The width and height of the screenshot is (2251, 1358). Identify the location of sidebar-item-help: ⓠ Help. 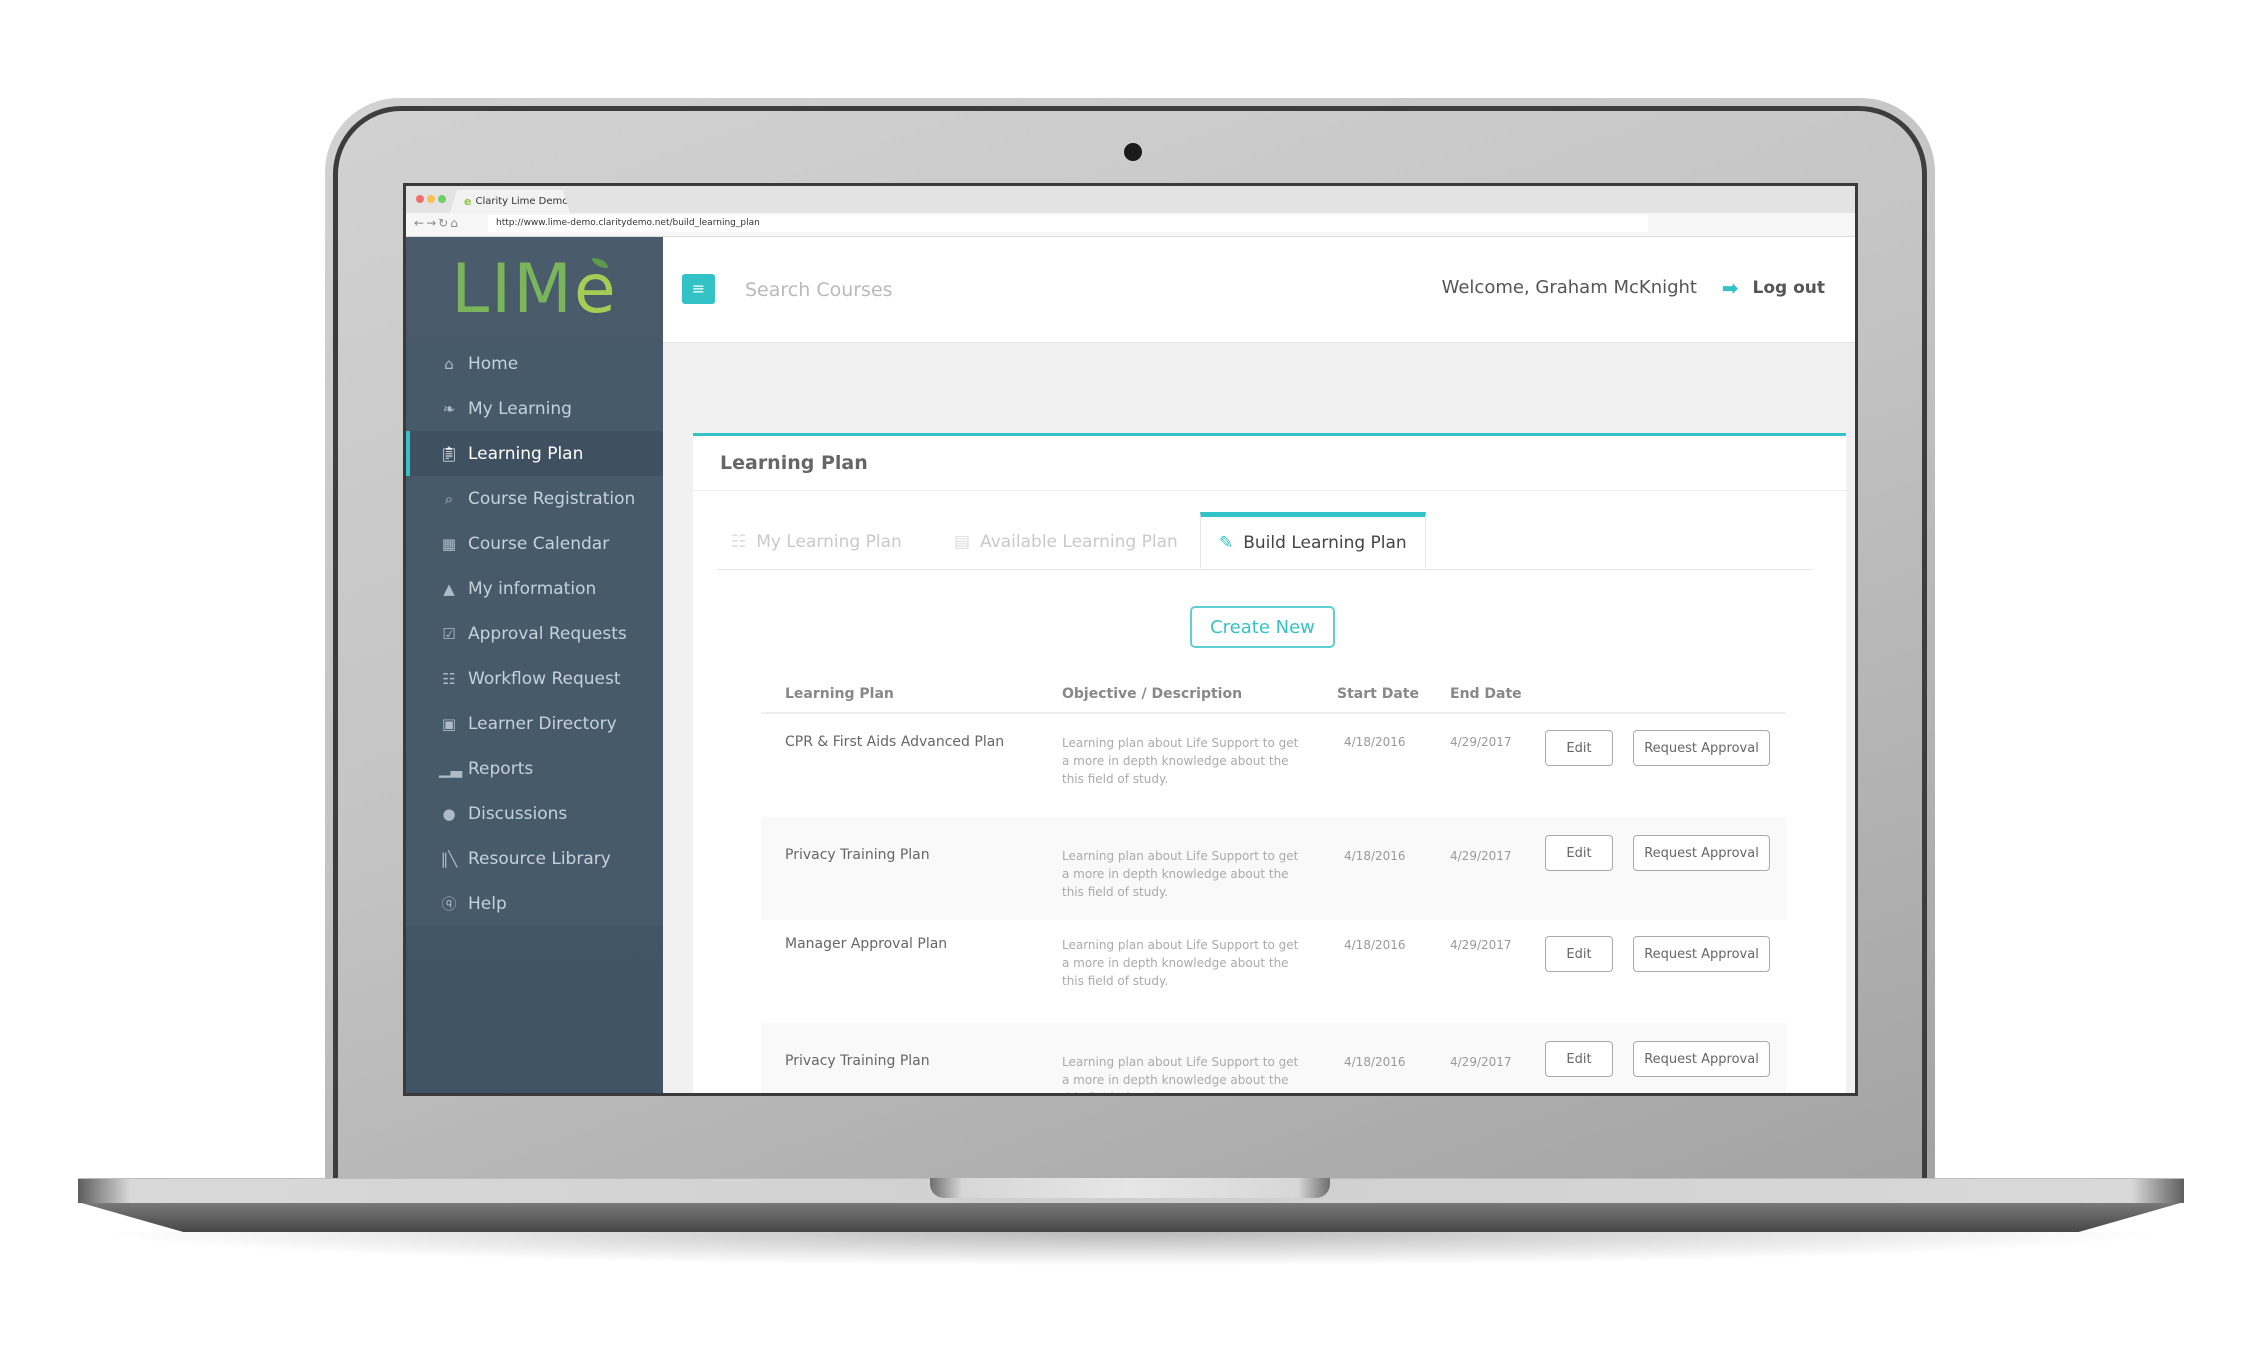
(534, 903).